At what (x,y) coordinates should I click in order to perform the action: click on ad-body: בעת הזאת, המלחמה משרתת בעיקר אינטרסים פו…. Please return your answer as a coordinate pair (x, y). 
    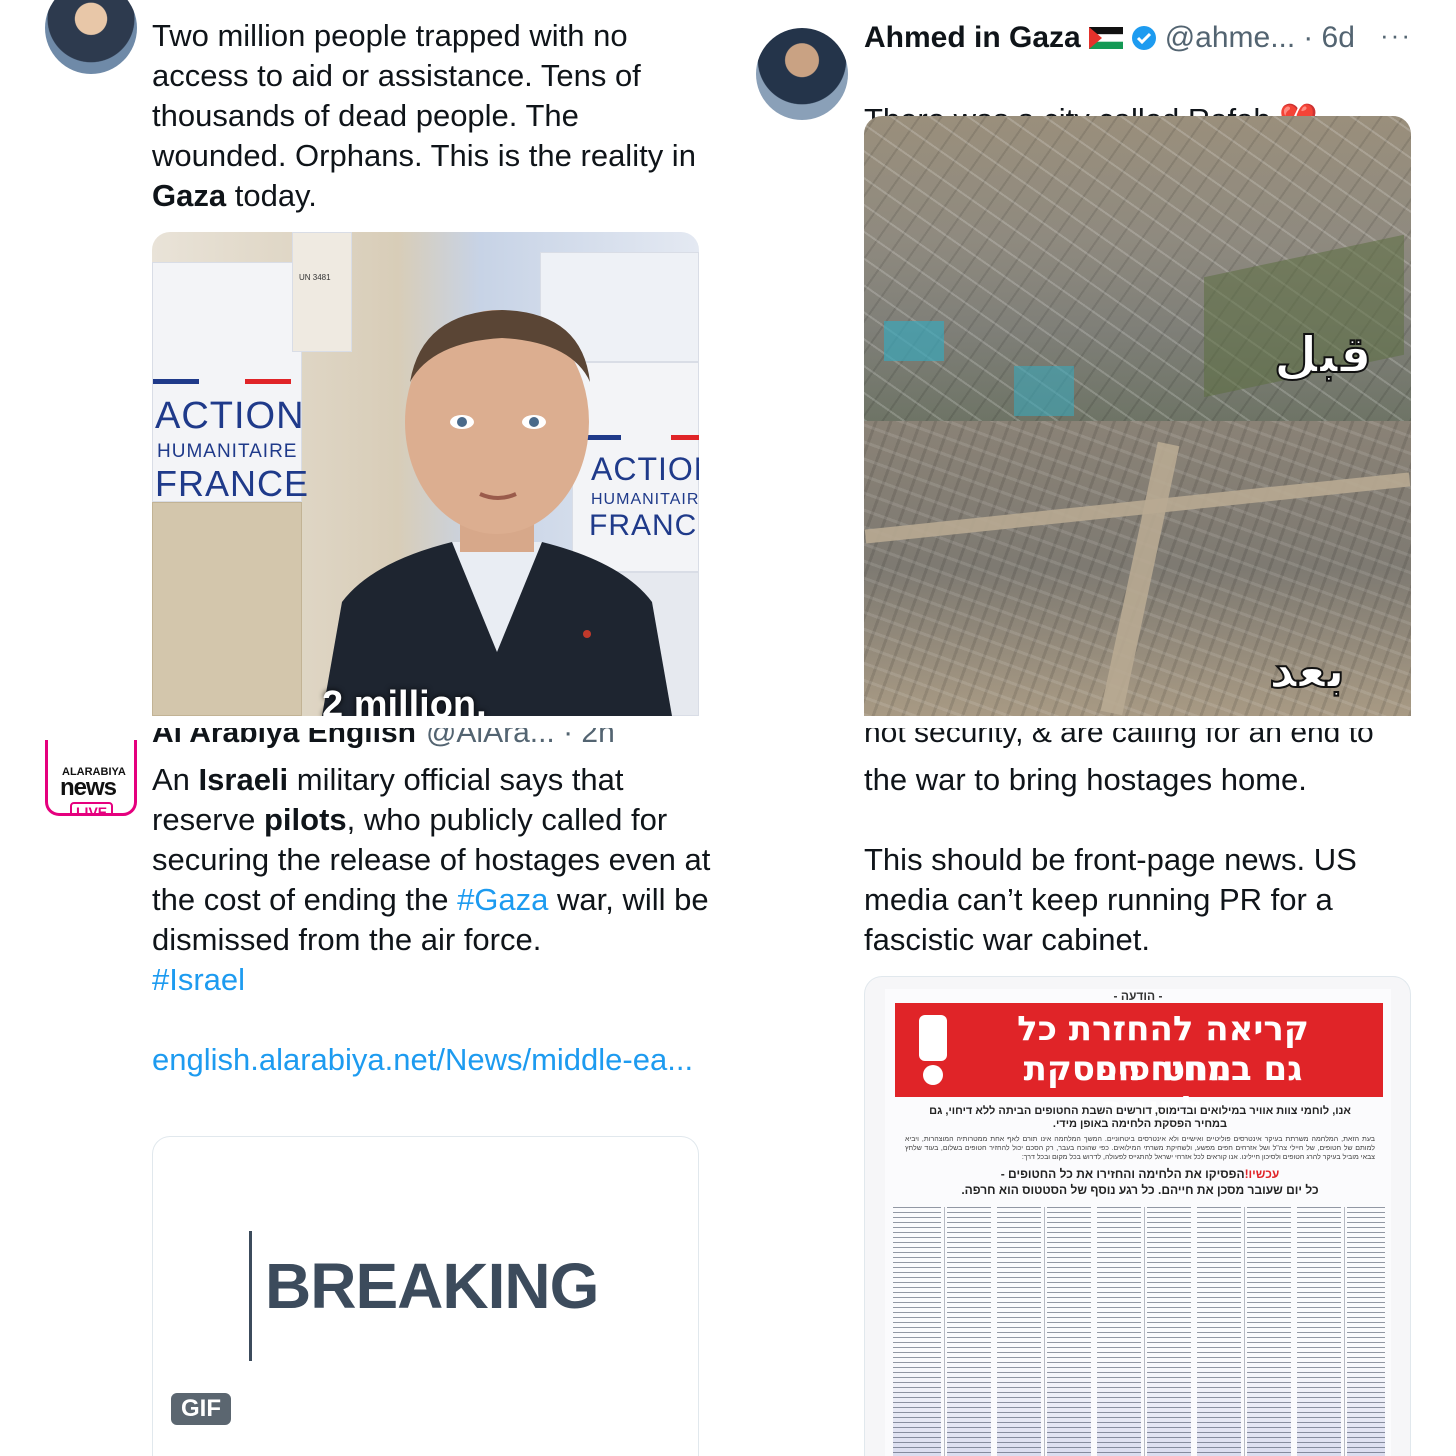
    Looking at the image, I should click on (1140, 1148).